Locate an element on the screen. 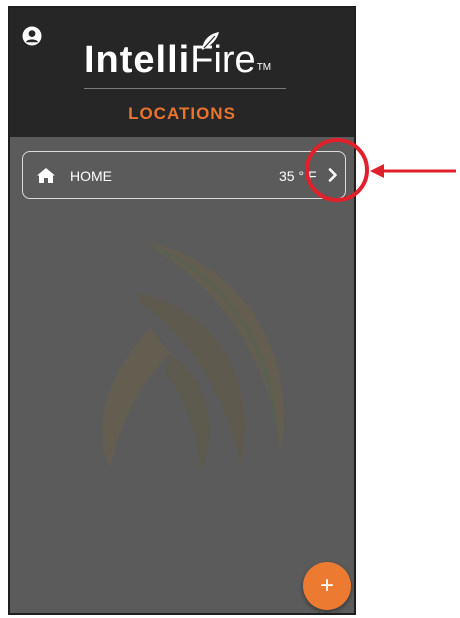 The width and height of the screenshot is (460, 618). location-card-home: HOME 35 ° F is located at coordinates (184, 175).